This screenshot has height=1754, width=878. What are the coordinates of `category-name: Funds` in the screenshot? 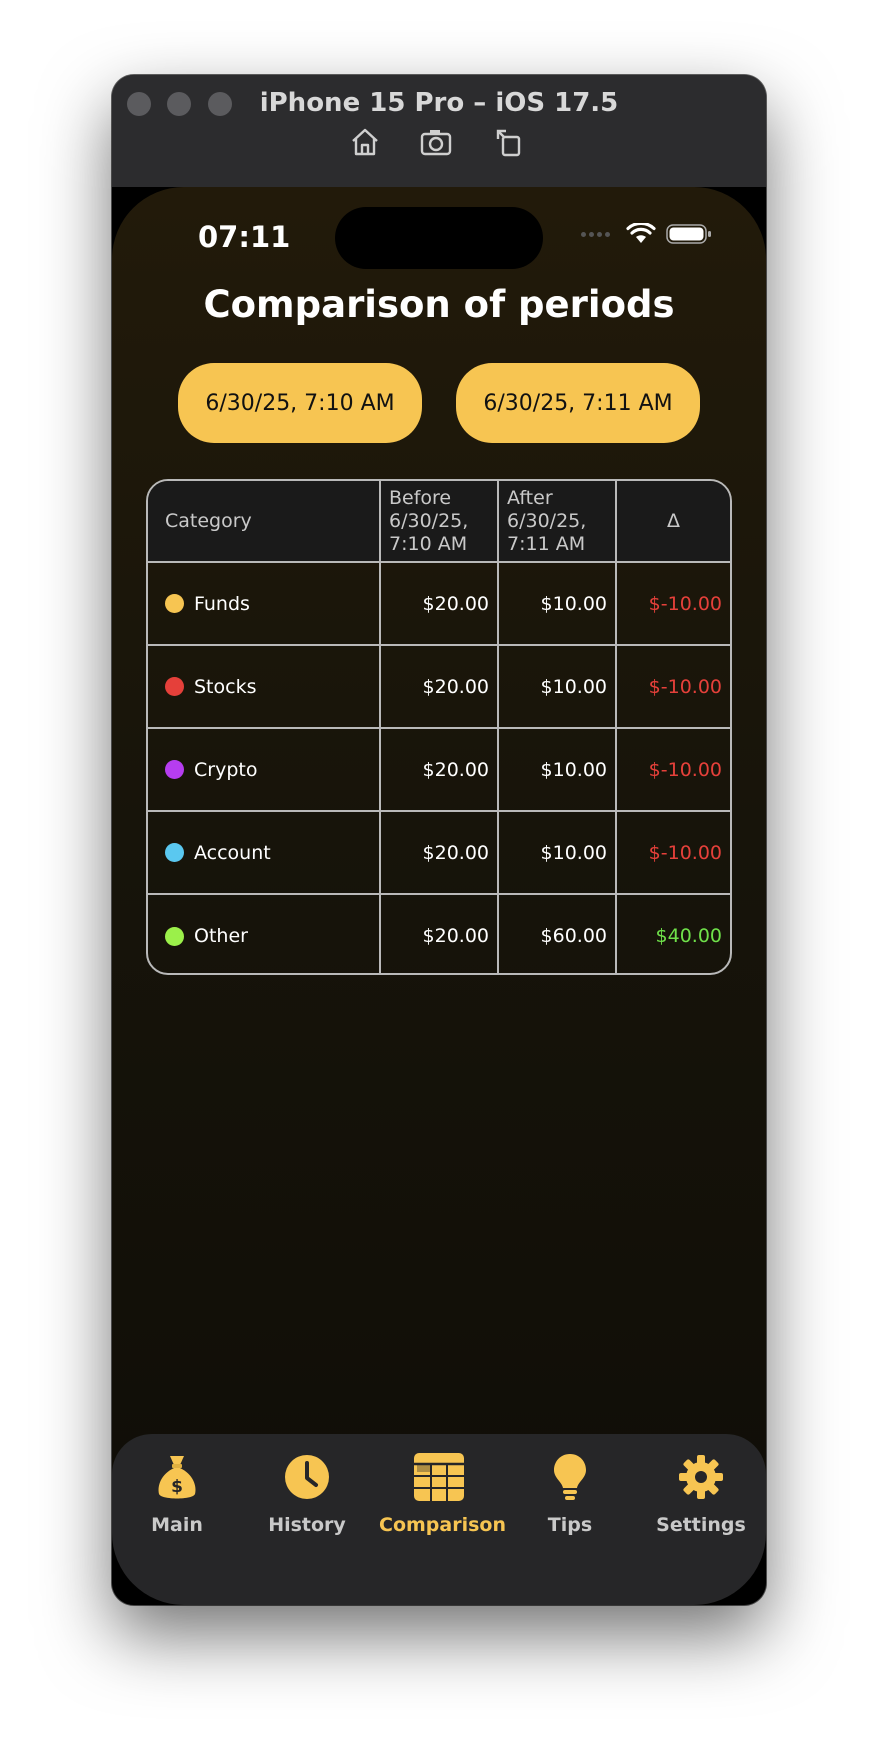 It's located at (222, 603).